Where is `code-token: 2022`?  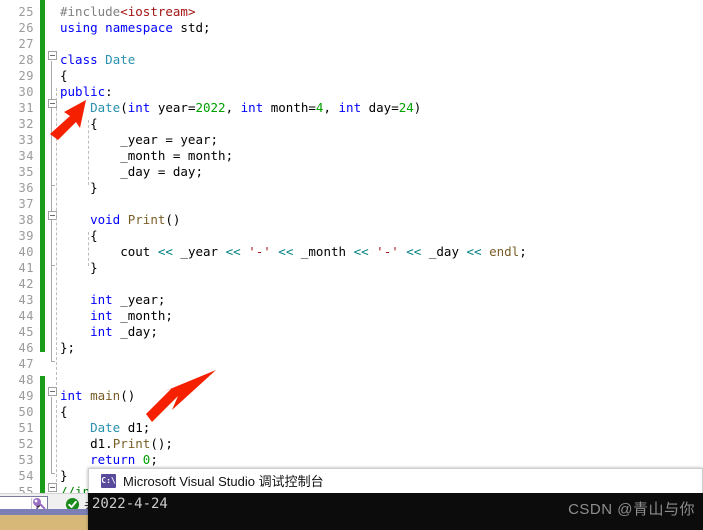 code-token: 2022 is located at coordinates (210, 107).